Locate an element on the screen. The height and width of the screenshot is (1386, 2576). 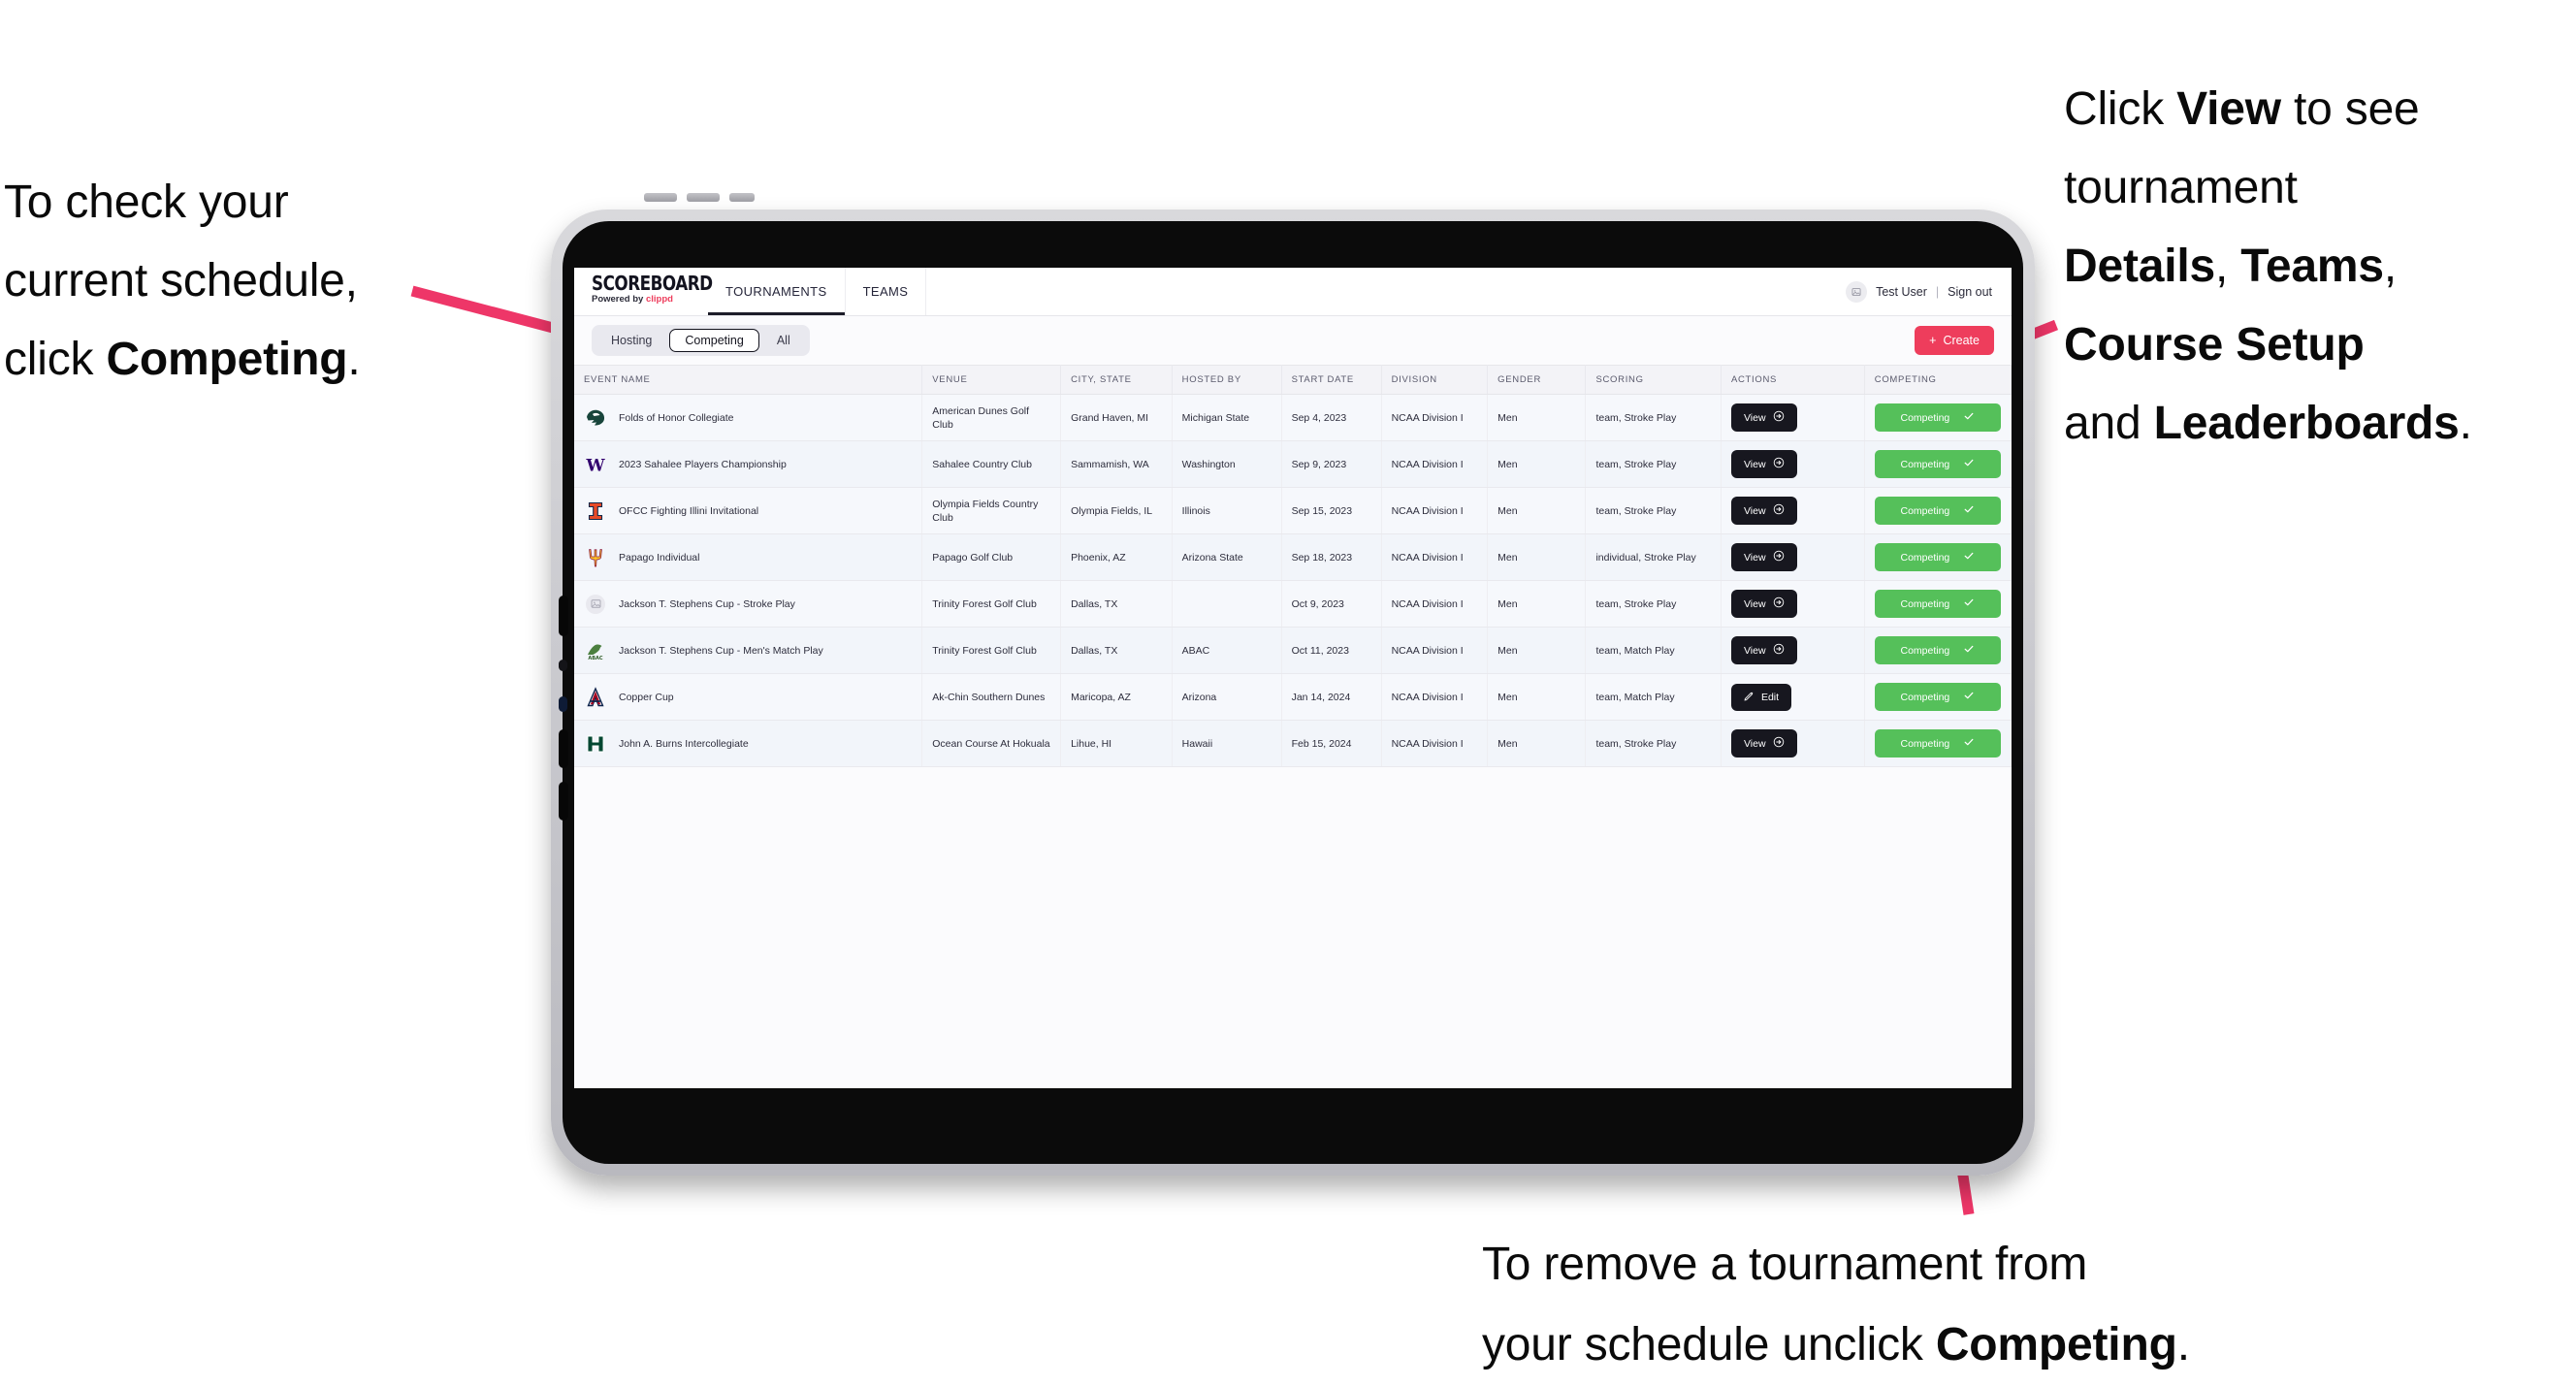
column-header-hosted-by: HOSTED BY is located at coordinates (1227, 380).